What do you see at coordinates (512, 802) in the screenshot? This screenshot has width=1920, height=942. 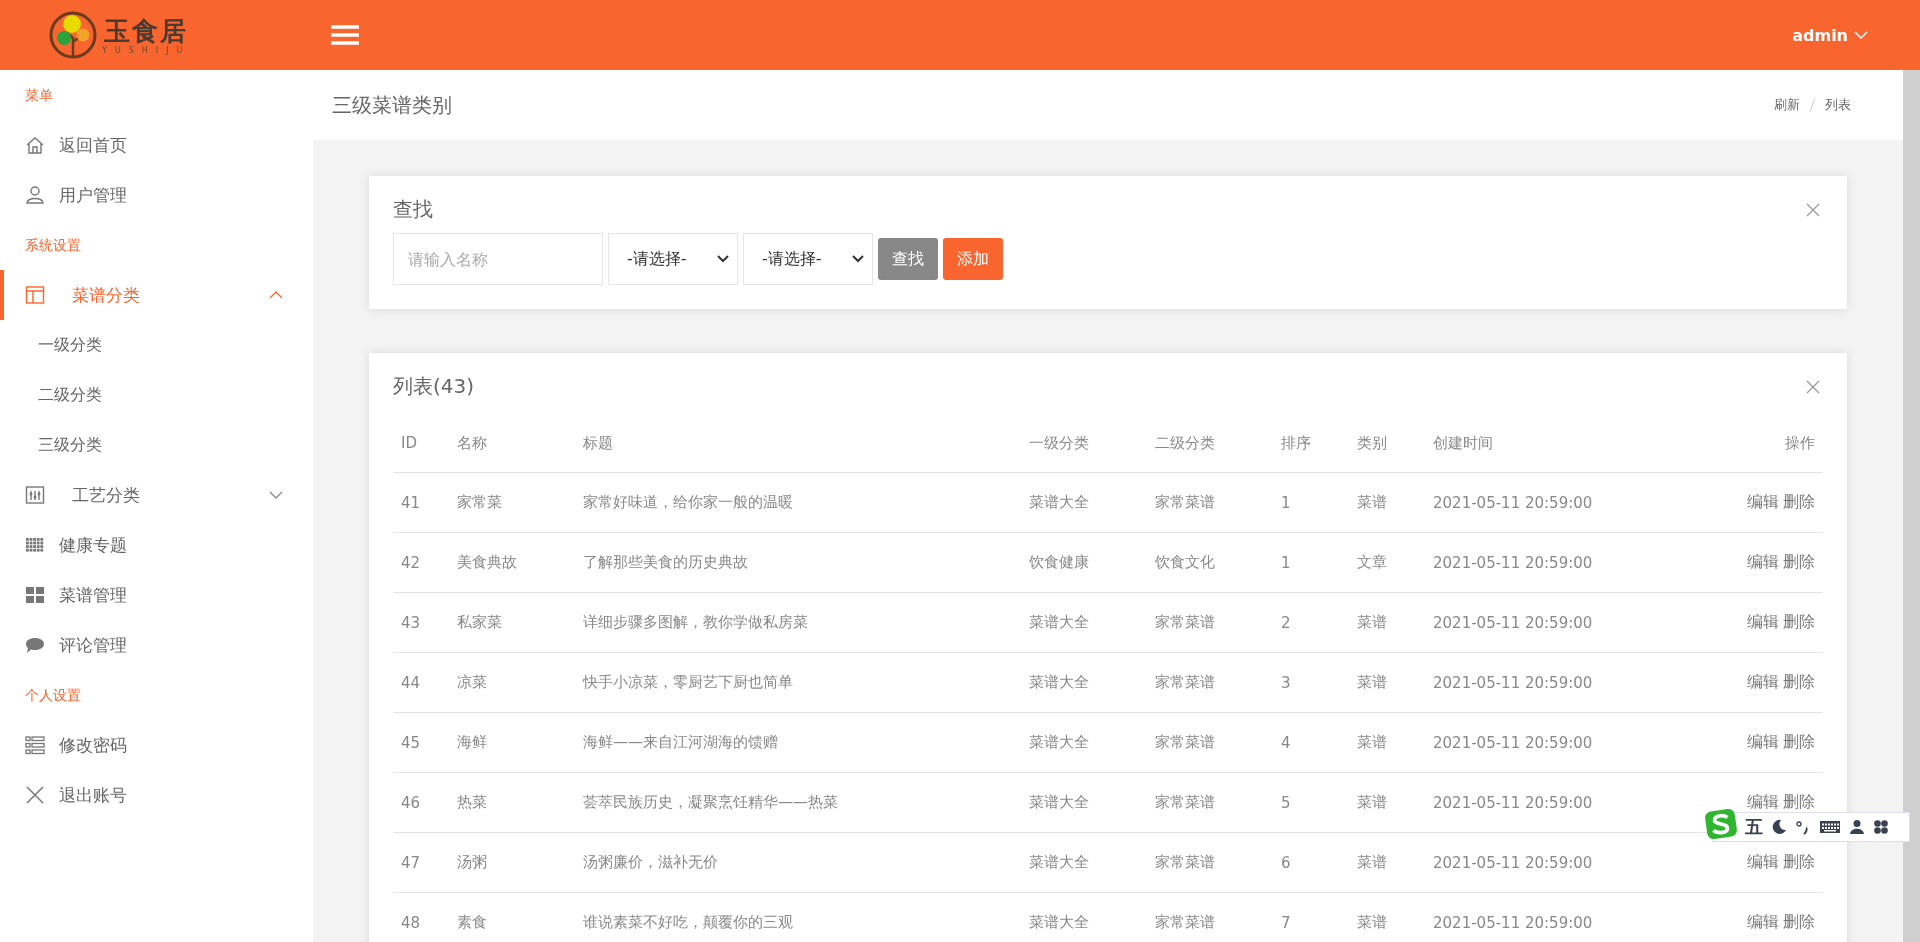 I see `table-cell: 热菜` at bounding box center [512, 802].